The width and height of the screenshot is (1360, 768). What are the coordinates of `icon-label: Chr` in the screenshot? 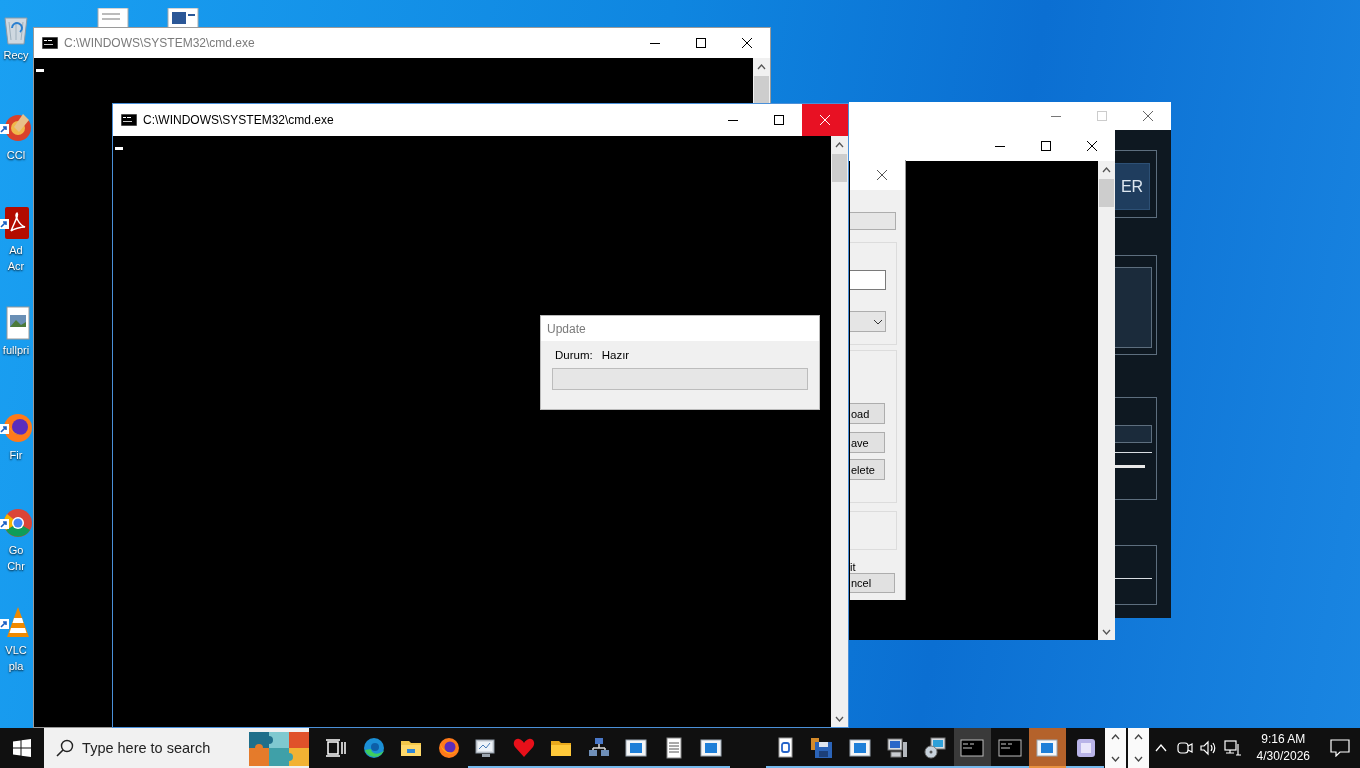 It's located at (16, 566).